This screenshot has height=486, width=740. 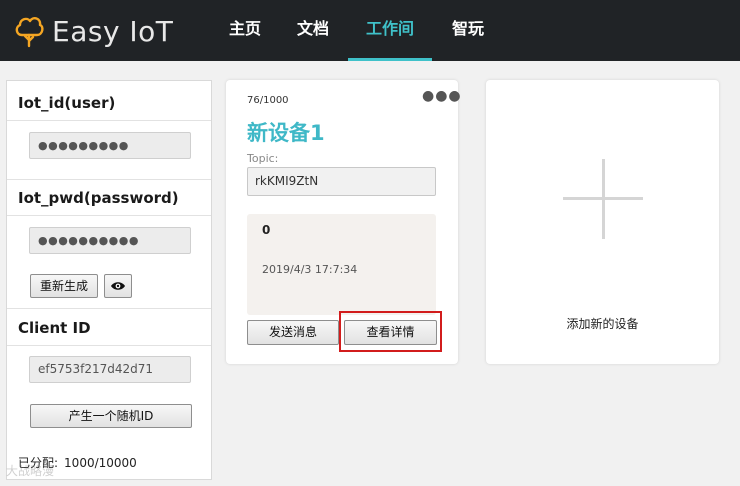 What do you see at coordinates (113, 31) in the screenshot?
I see `brand-name: Easy IoT` at bounding box center [113, 31].